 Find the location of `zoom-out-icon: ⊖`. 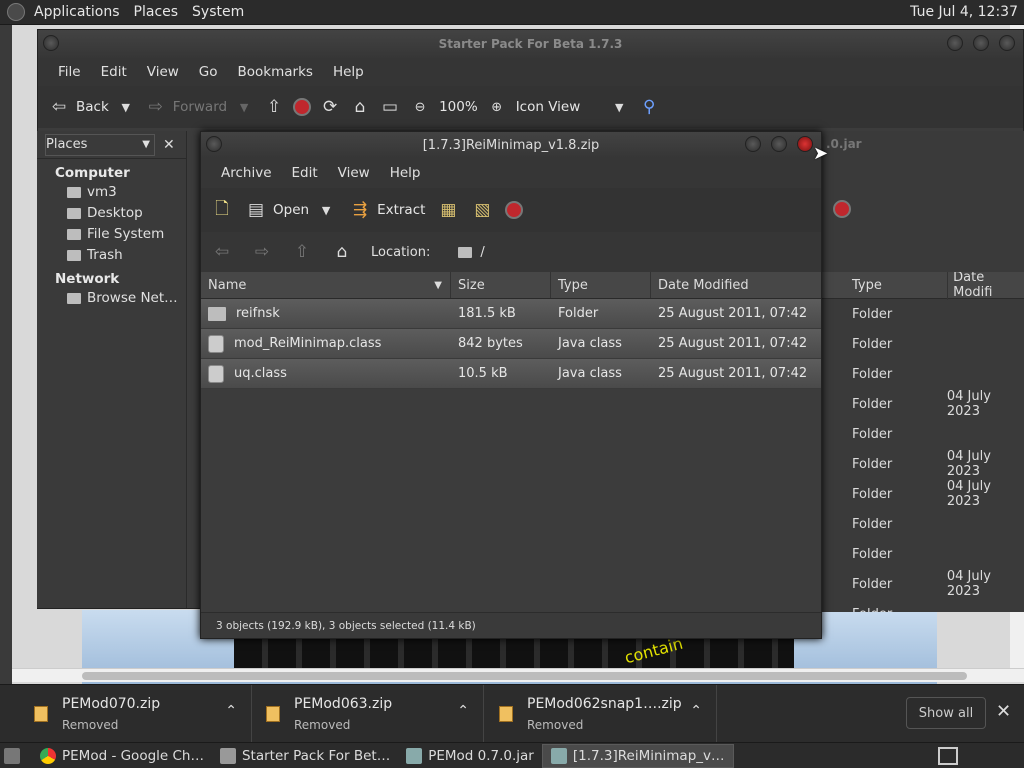

zoom-out-icon: ⊖ is located at coordinates (420, 107).